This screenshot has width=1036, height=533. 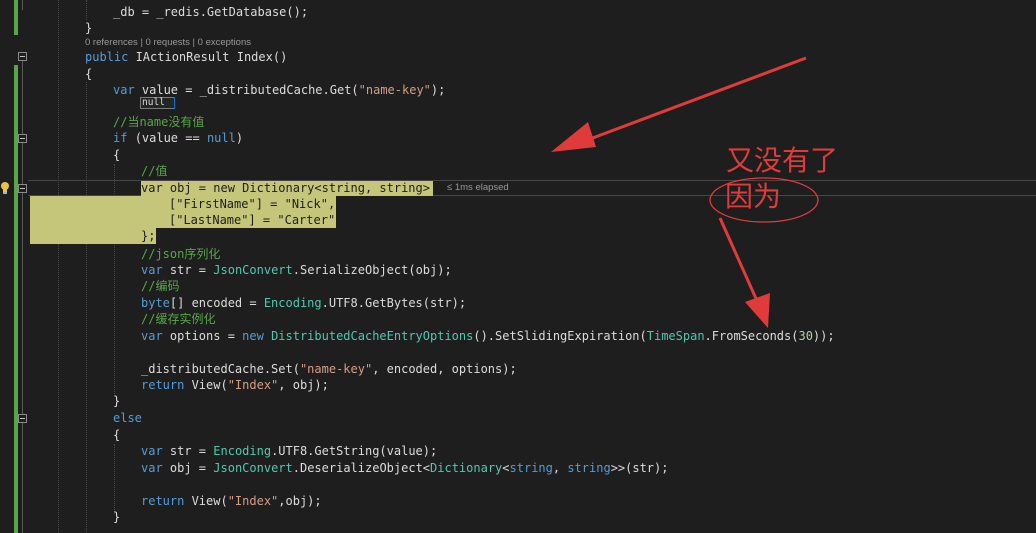 I want to click on red-arrow-left, so click(x=679, y=104).